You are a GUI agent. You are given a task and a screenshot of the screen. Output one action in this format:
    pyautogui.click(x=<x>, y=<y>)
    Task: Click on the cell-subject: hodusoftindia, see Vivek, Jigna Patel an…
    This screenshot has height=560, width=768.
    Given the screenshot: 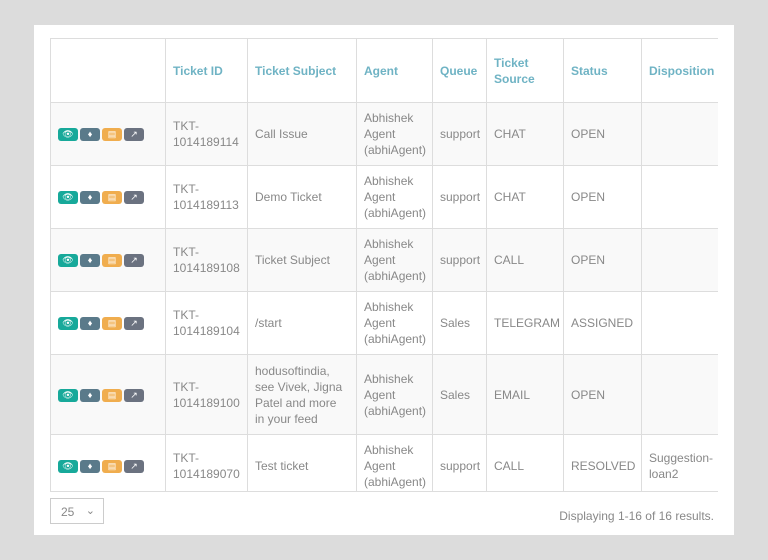 What is the action you would take?
    pyautogui.click(x=302, y=394)
    